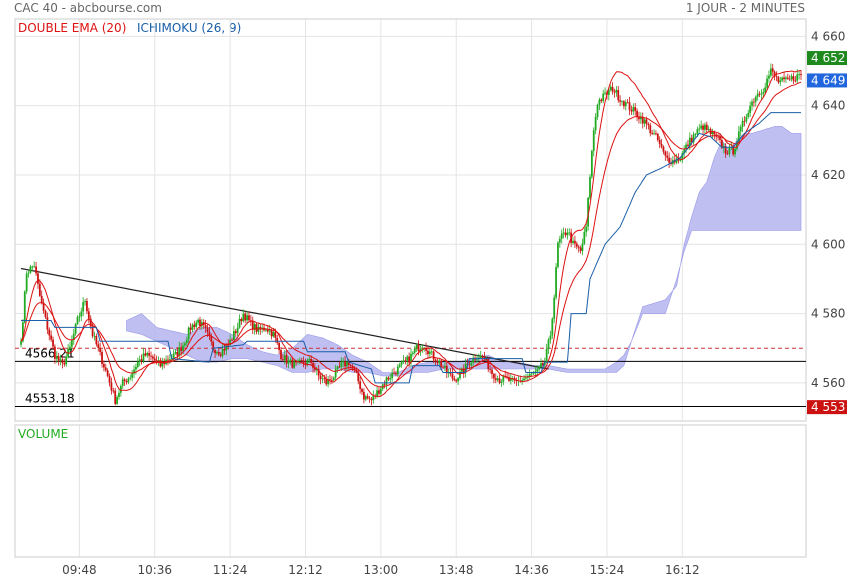  Describe the element at coordinates (607, 570) in the screenshot. I see `x-tick-label: 15:24` at that location.